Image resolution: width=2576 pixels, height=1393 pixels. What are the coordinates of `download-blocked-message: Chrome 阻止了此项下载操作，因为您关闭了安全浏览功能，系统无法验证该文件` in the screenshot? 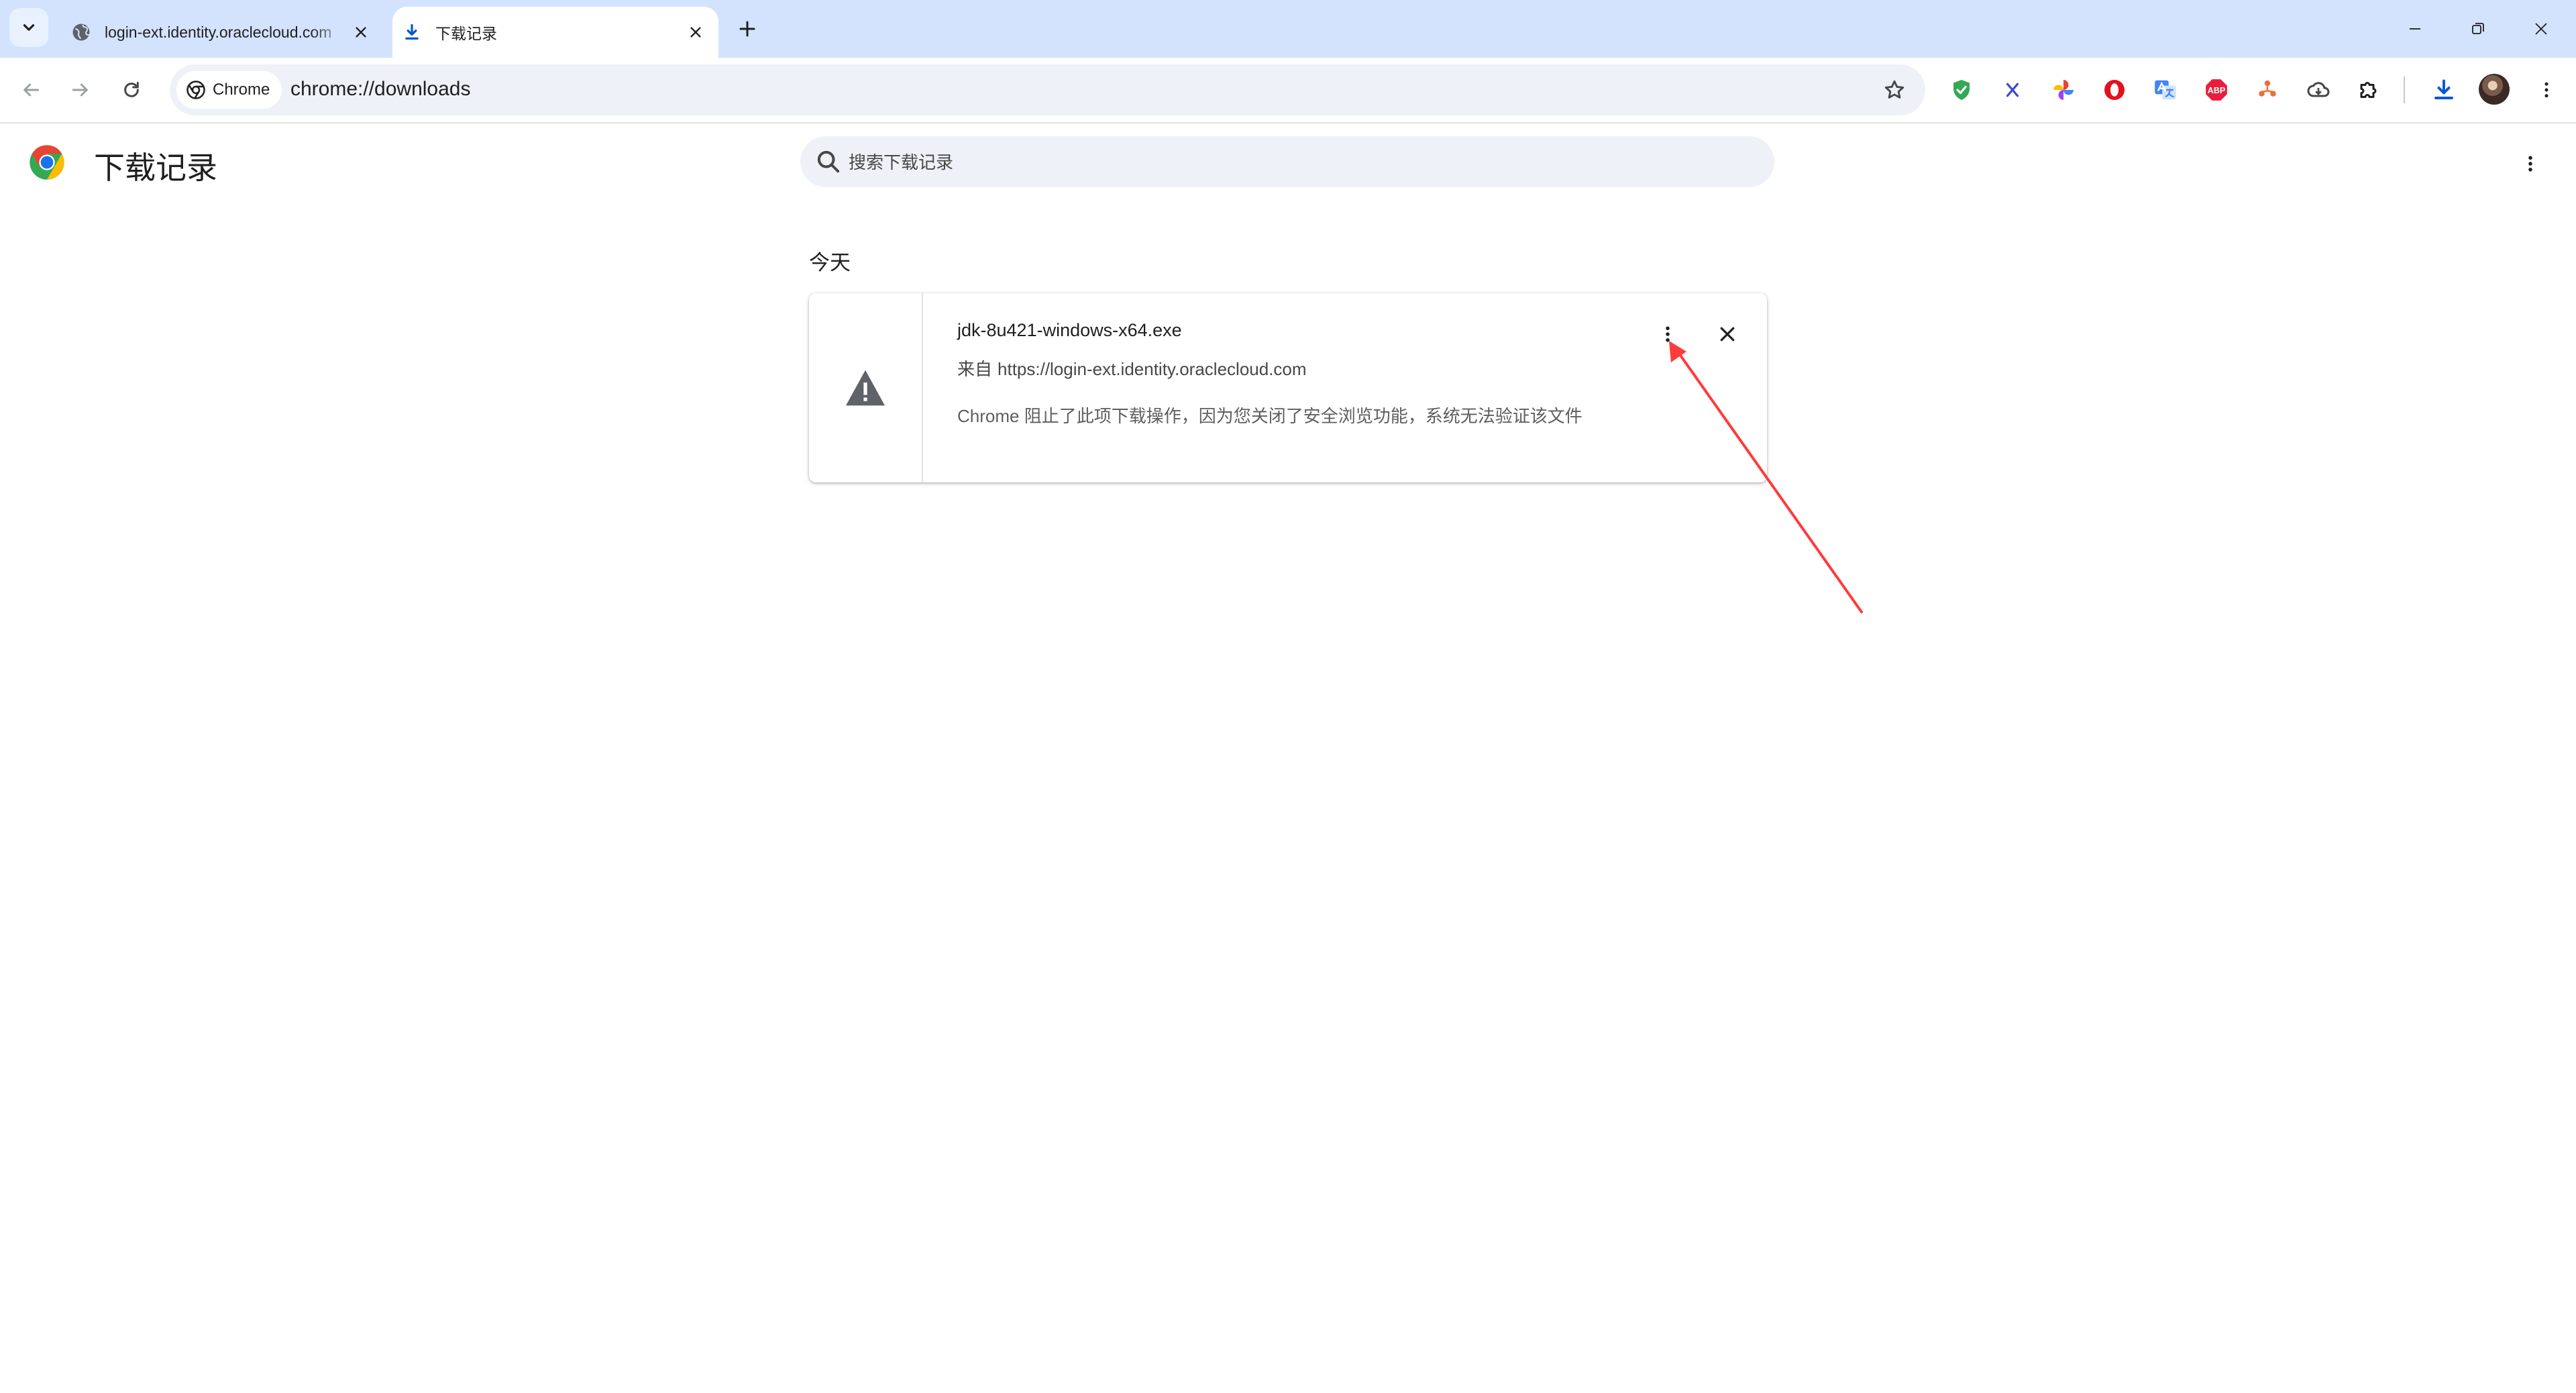 It's located at (1269, 416).